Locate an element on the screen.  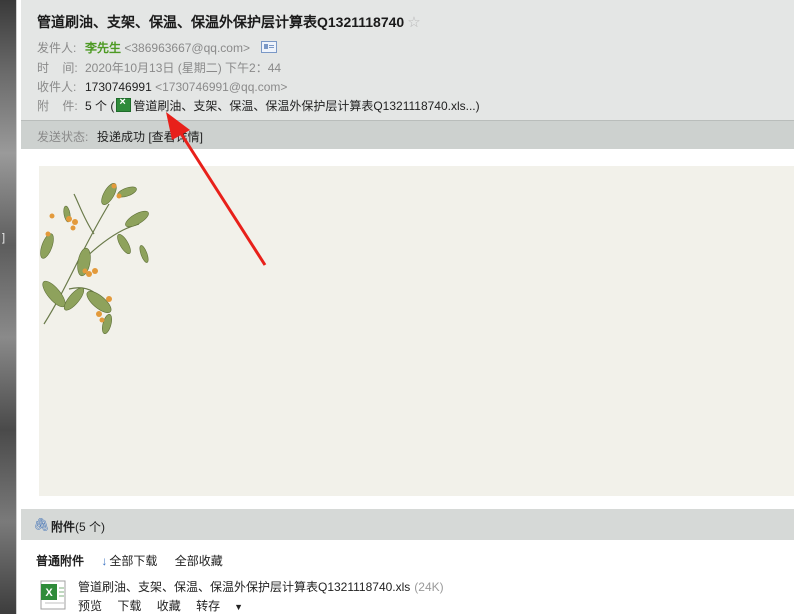
normal-attachments-label: 普通附件 is located at coordinates (60, 561).